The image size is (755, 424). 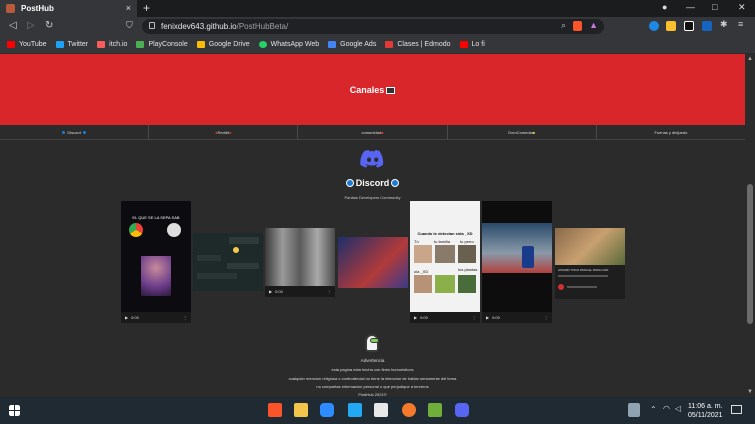 I want to click on puzzle-icon: ✱, so click(x=725, y=24).